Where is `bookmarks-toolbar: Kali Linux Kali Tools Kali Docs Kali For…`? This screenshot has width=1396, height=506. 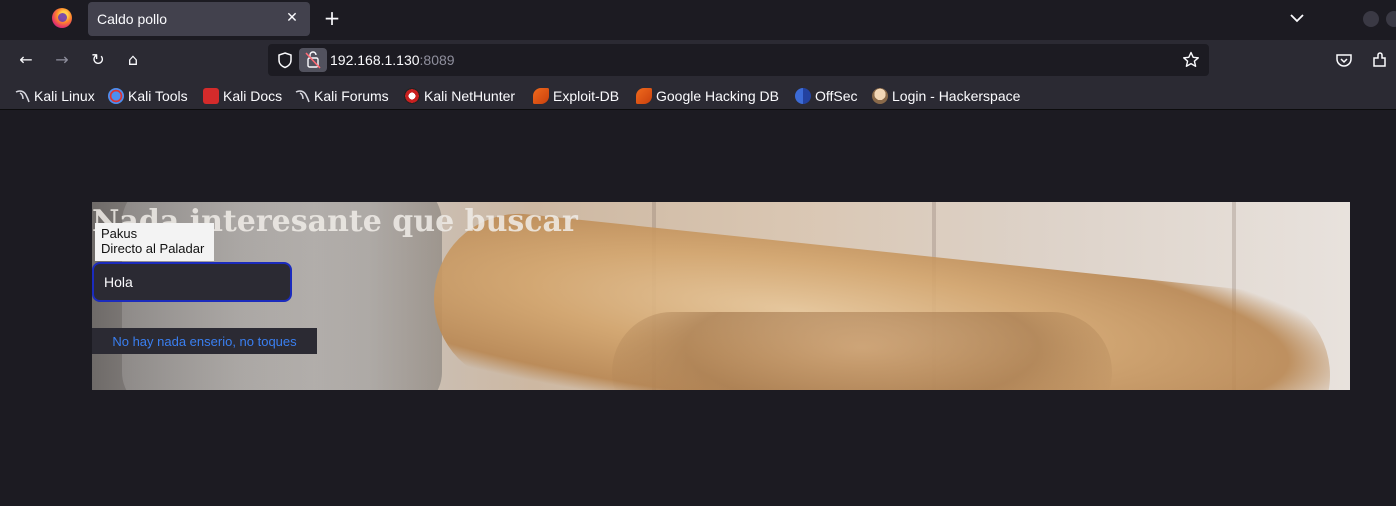 bookmarks-toolbar: Kali Linux Kali Tools Kali Docs Kali For… is located at coordinates (698, 95).